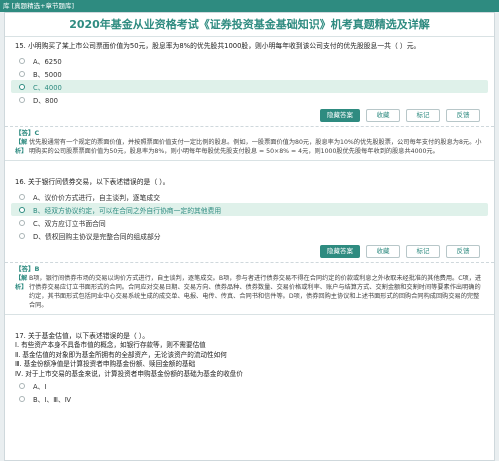 This screenshot has height=461, width=499. What do you see at coordinates (40, 386) in the screenshot?
I see `option-label: A、Ⅰ` at bounding box center [40, 386].